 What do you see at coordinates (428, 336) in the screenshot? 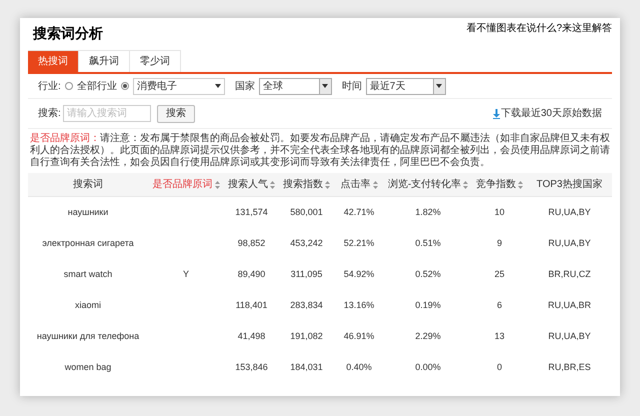
I see `table-cell-text: 2.29%` at bounding box center [428, 336].